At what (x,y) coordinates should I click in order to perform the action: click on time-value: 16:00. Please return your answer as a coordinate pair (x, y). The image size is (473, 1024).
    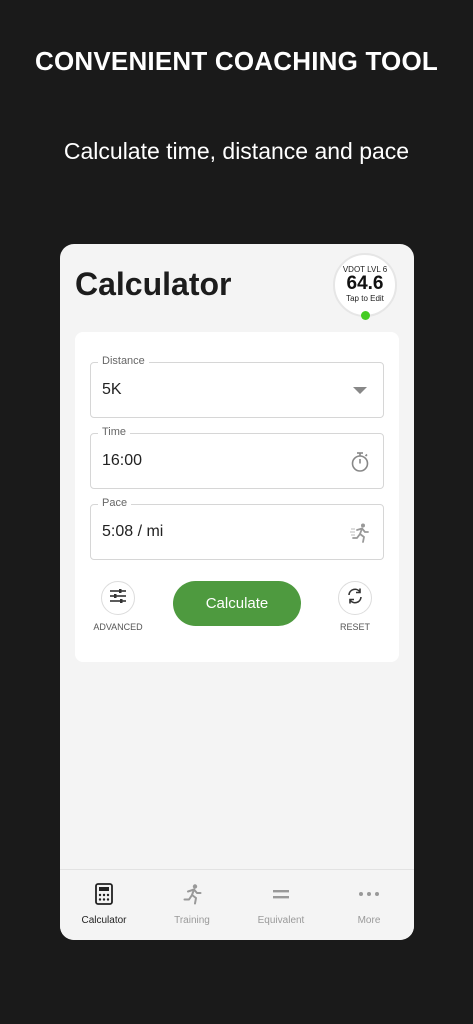
    Looking at the image, I should click on (122, 460).